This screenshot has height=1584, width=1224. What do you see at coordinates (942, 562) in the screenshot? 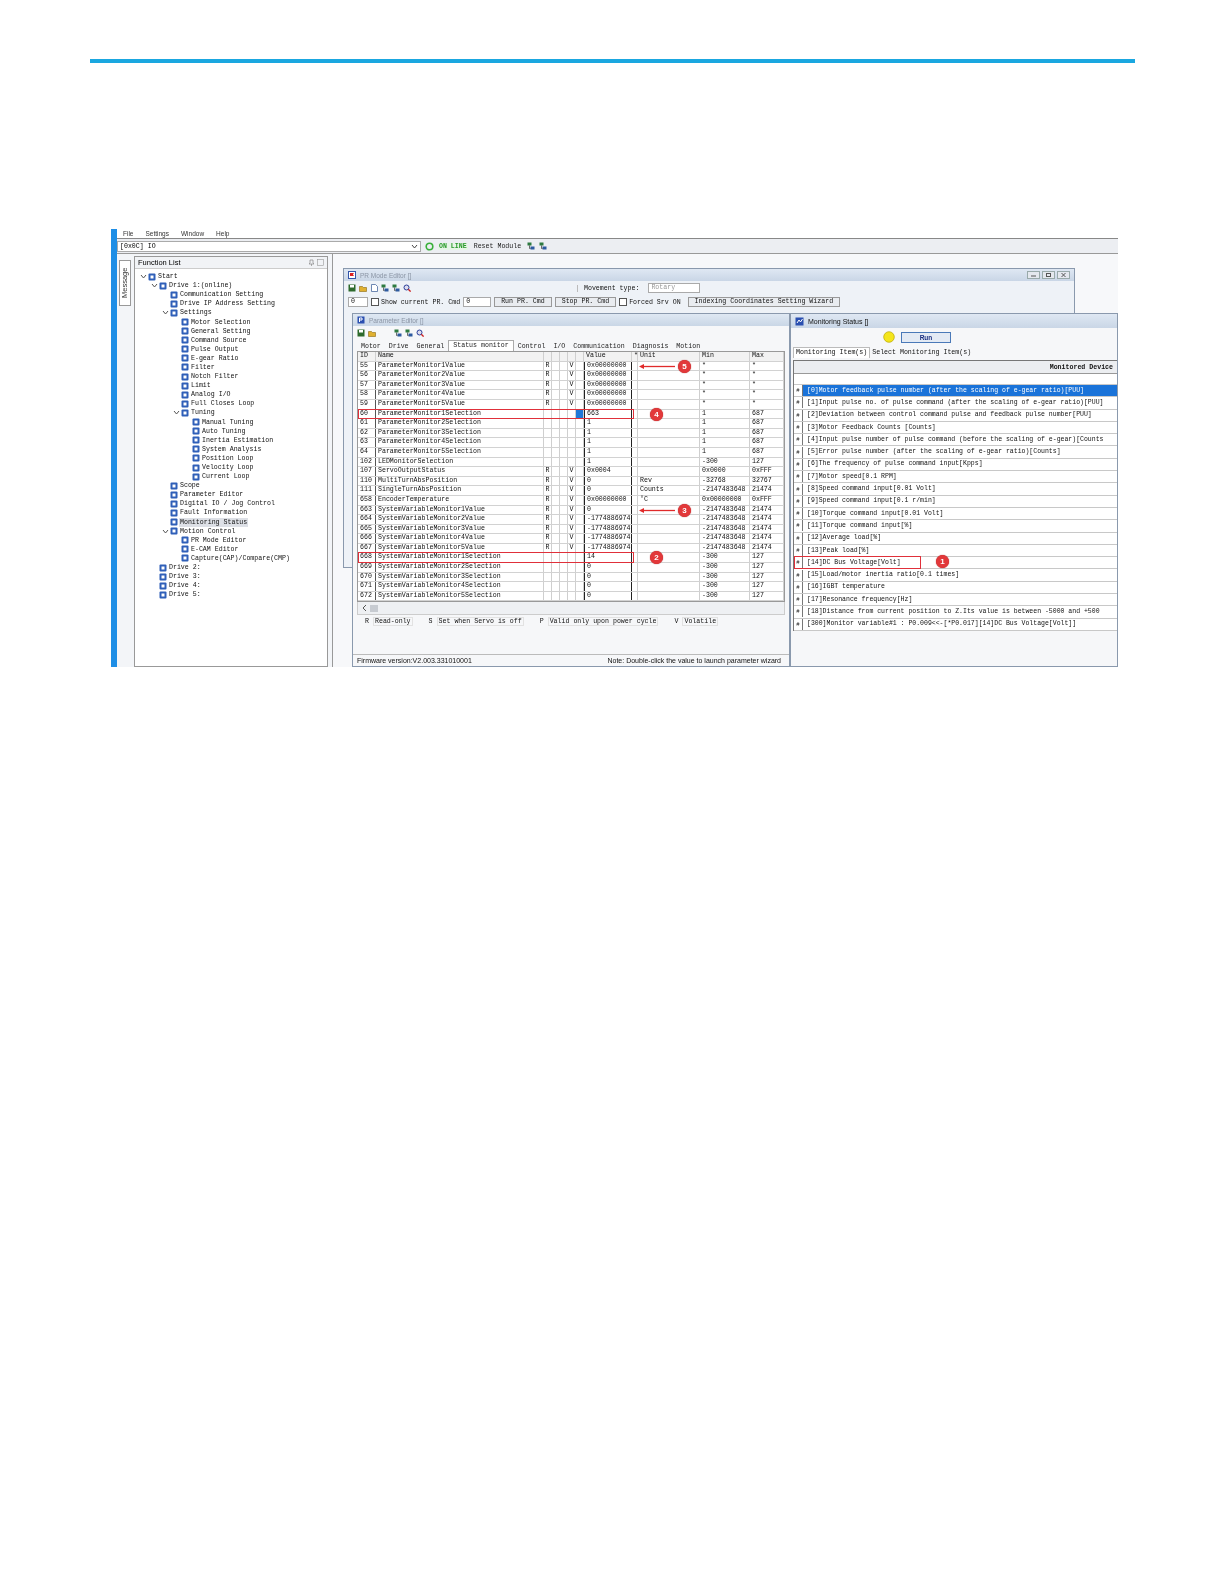
I see `callout-number: 1` at bounding box center [942, 562].